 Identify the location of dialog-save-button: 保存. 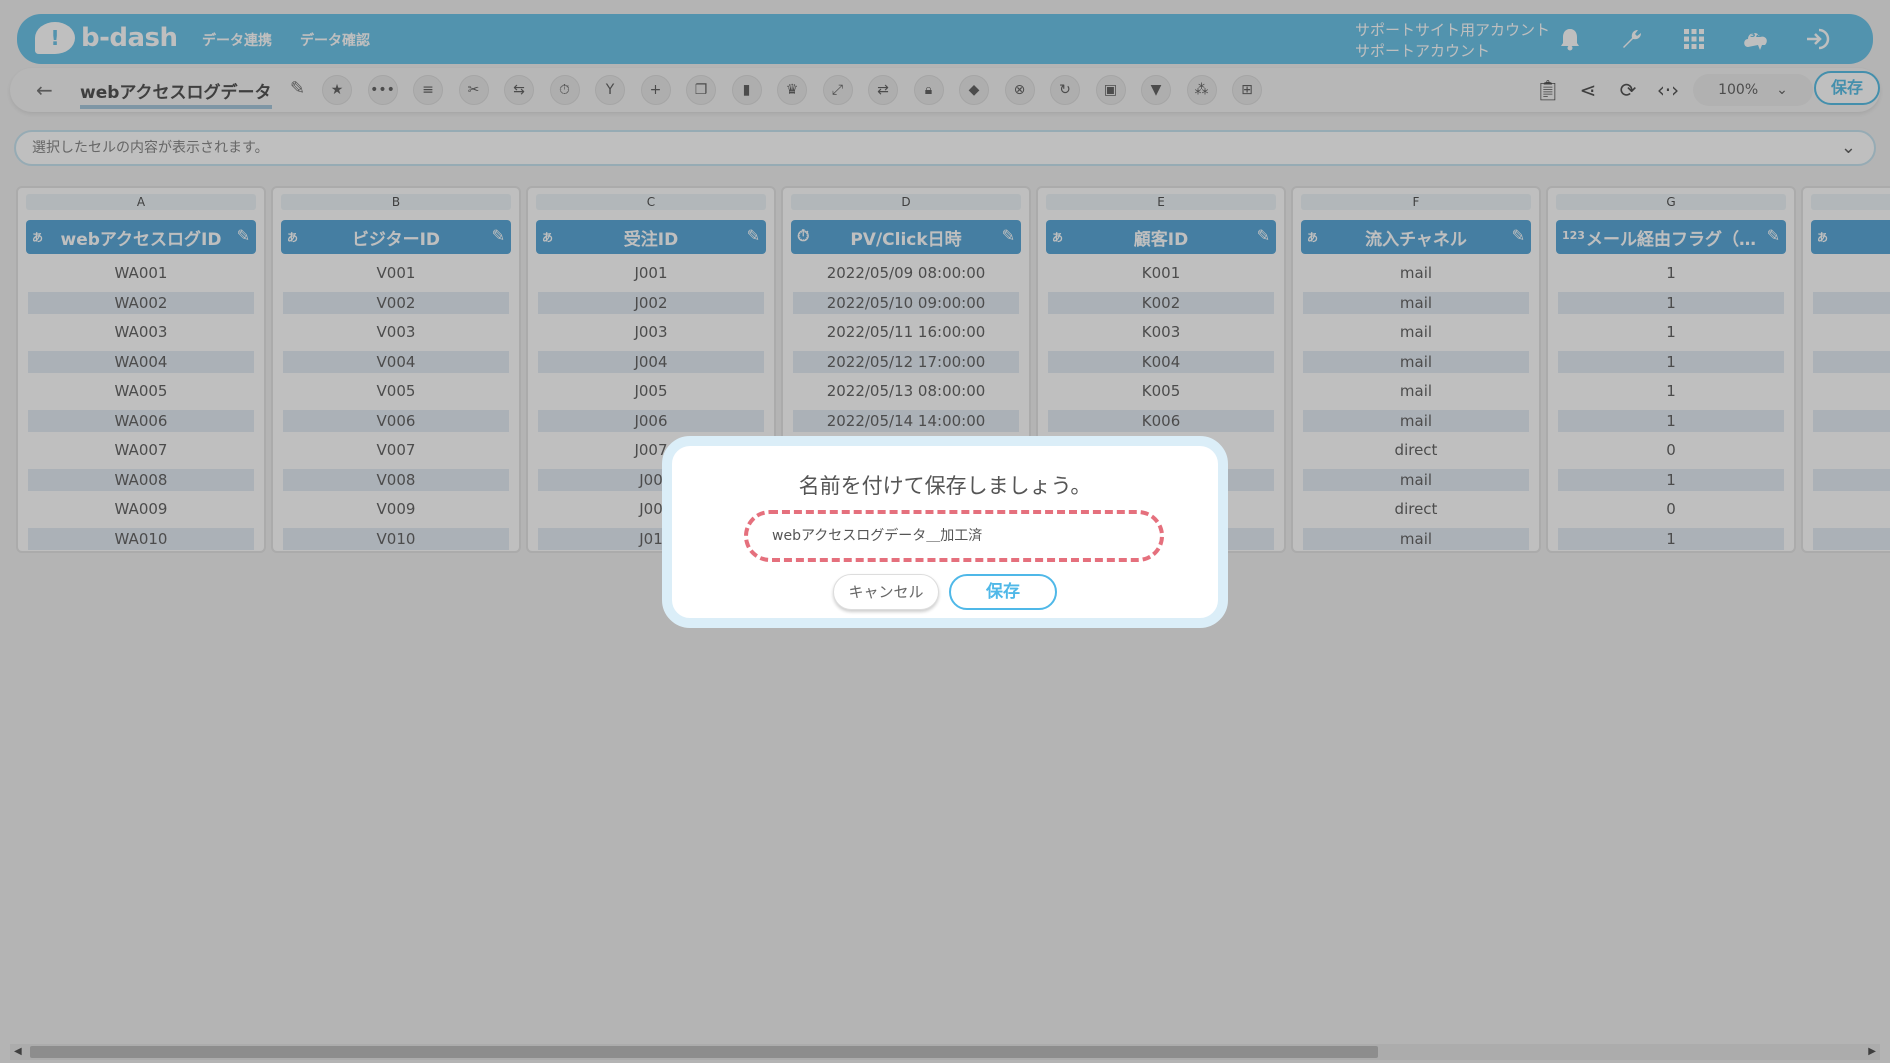
(1003, 592).